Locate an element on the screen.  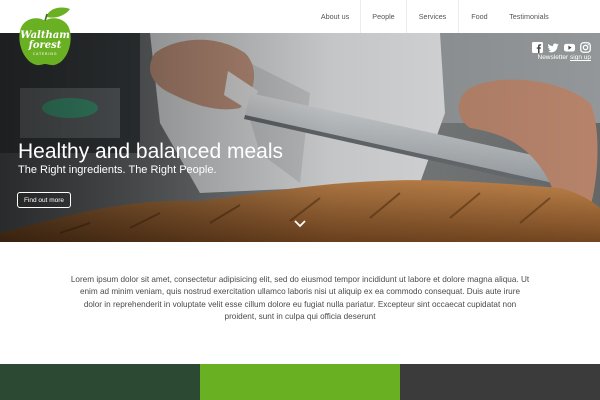
logo-subtext: CATERING is located at coordinates (45, 54).